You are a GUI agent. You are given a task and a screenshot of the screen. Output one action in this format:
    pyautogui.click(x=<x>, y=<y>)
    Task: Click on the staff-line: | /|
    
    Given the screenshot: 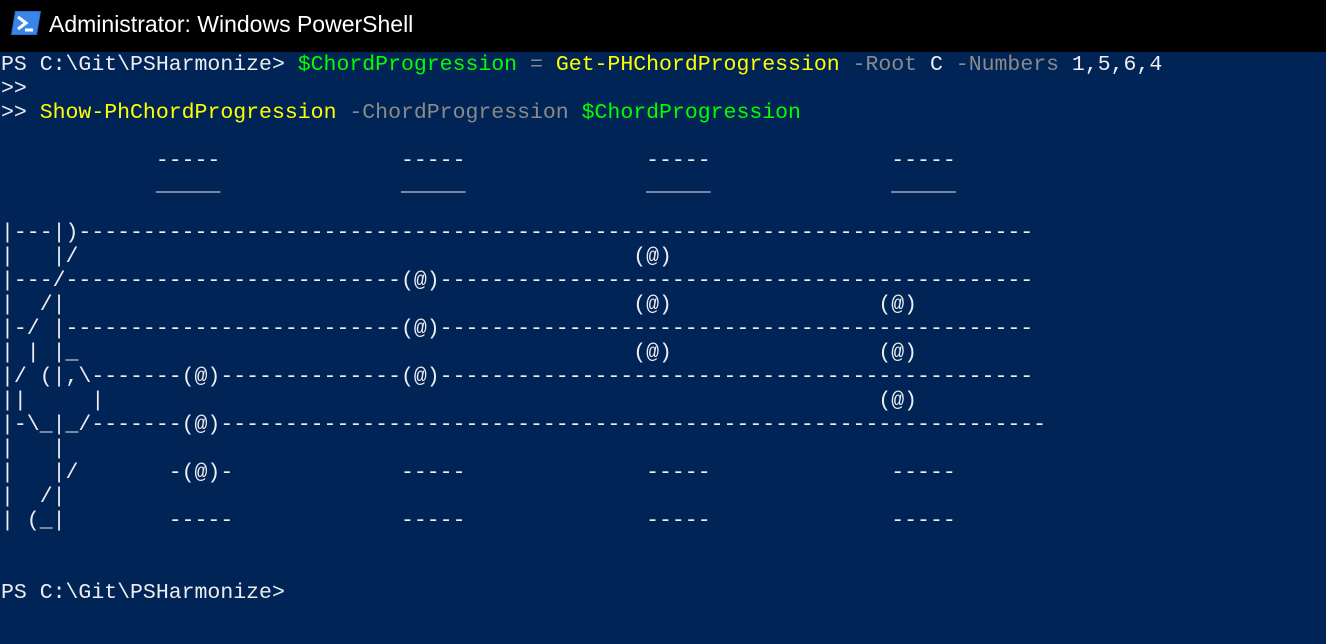 What is the action you would take?
    pyautogui.click(x=33, y=497)
    